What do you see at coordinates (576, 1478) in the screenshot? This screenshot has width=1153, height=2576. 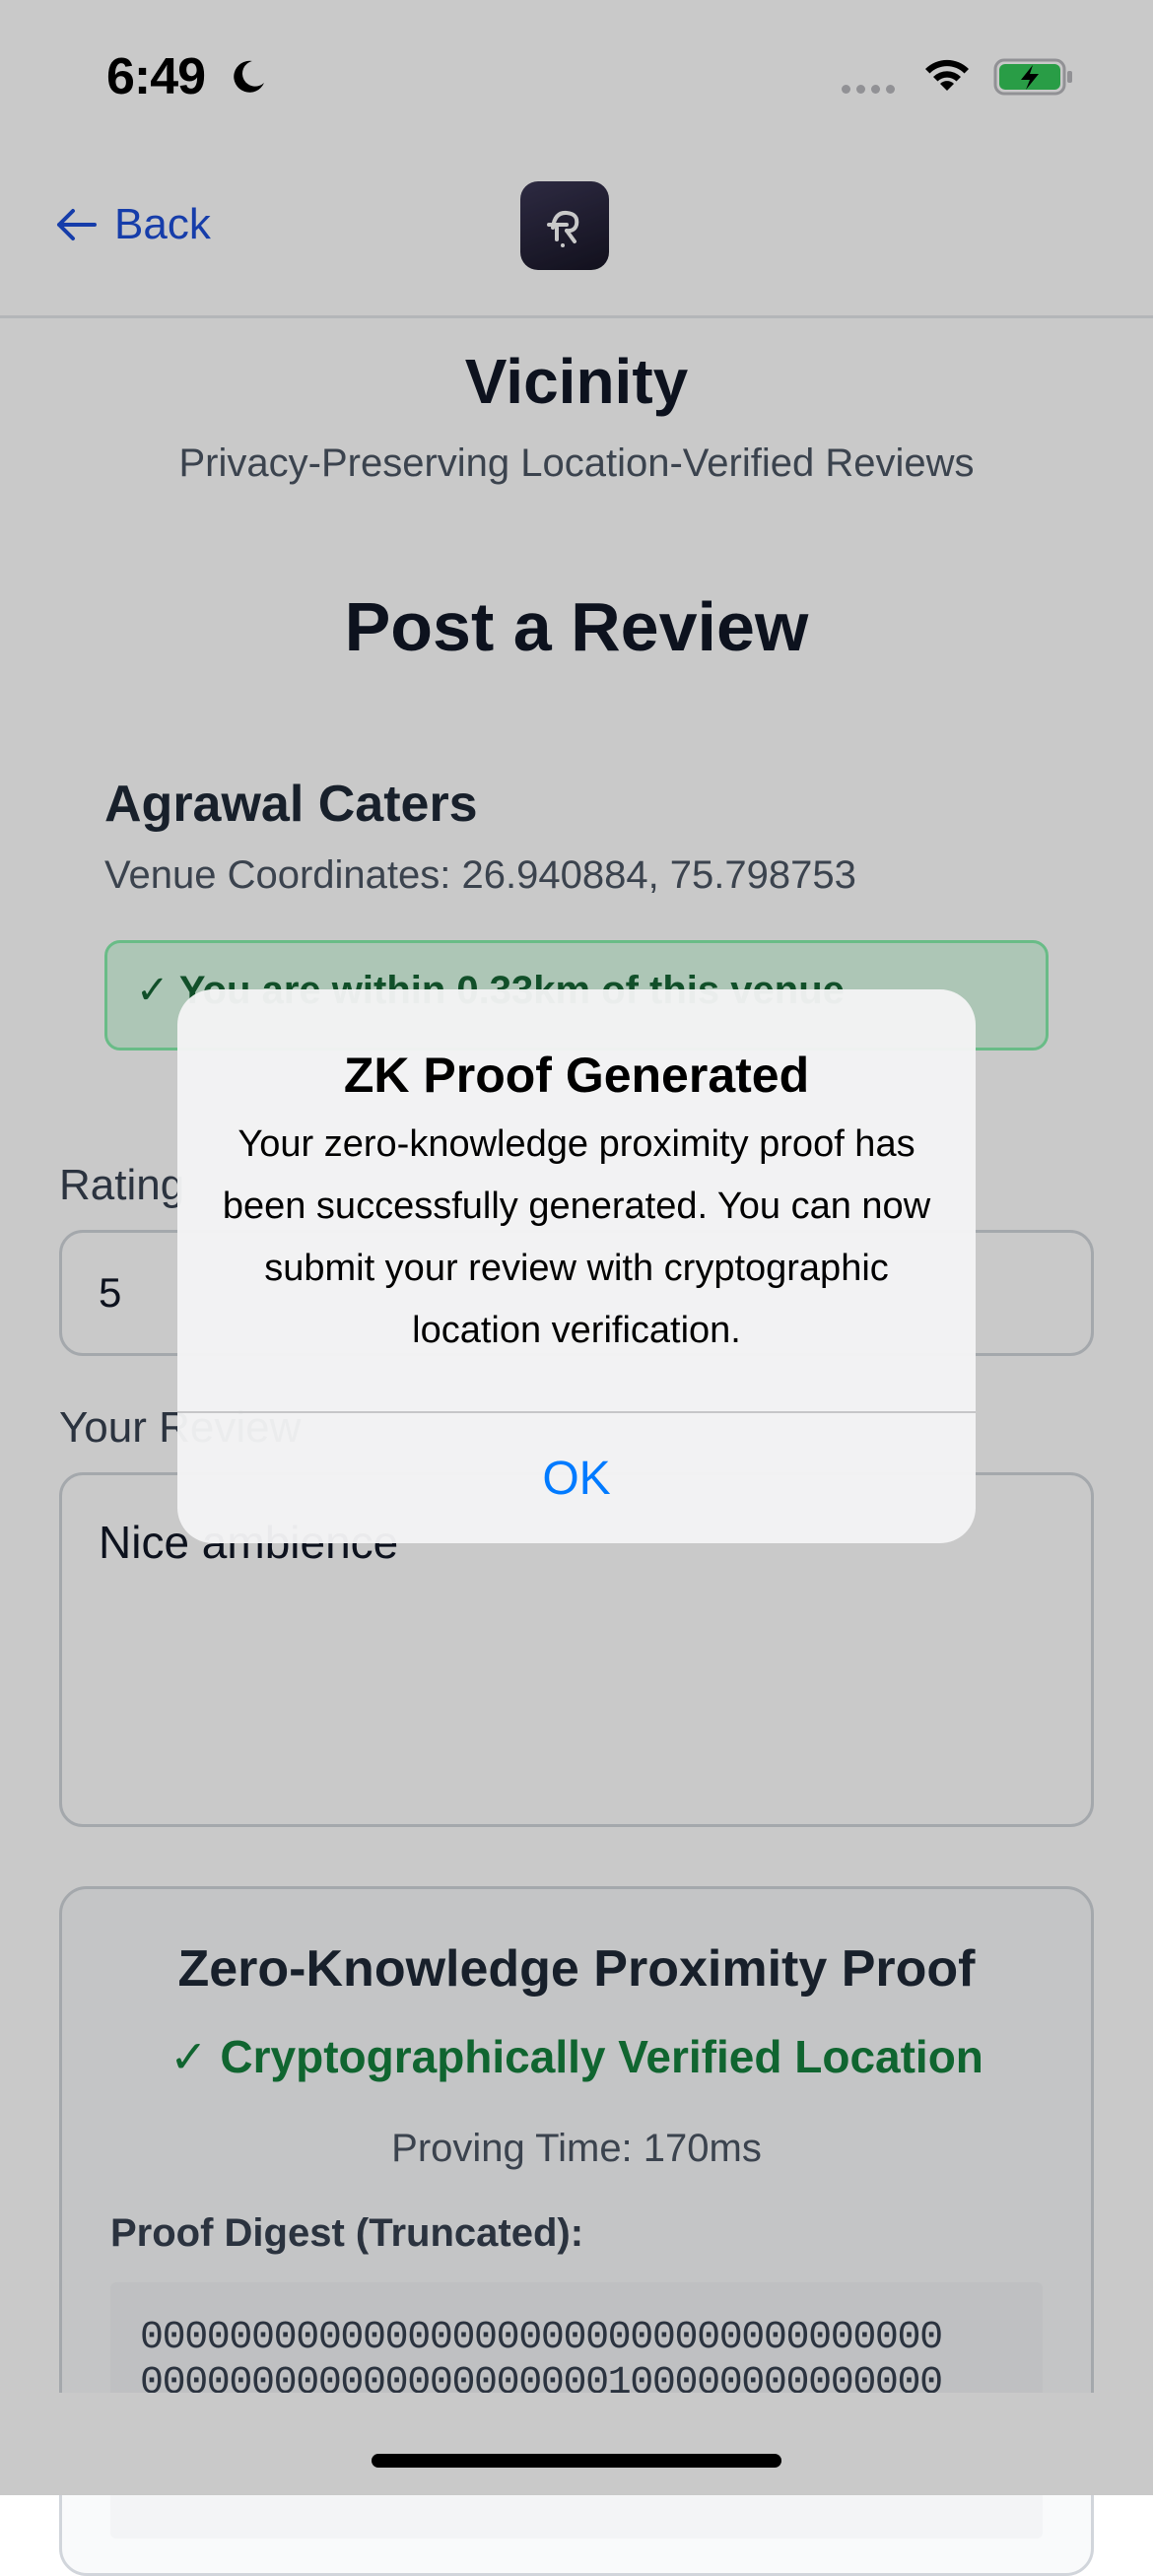 I see `alert-ok-button: OK` at bounding box center [576, 1478].